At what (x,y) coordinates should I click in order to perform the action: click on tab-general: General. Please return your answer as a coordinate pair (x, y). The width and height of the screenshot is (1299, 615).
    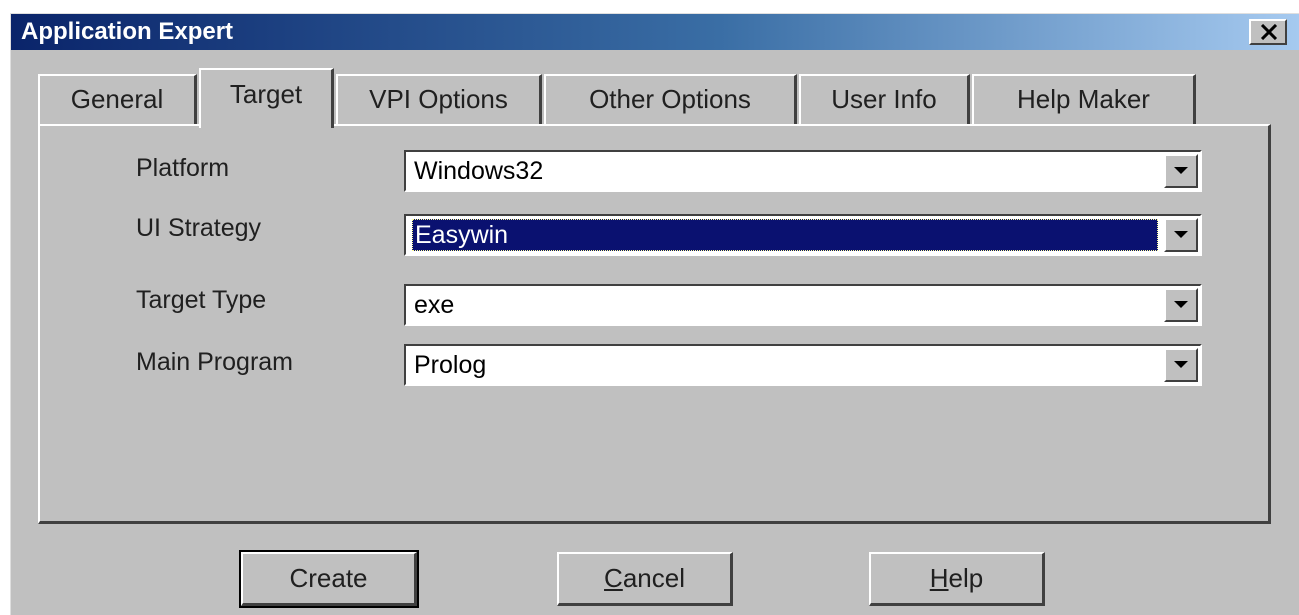
    Looking at the image, I should click on (117, 100).